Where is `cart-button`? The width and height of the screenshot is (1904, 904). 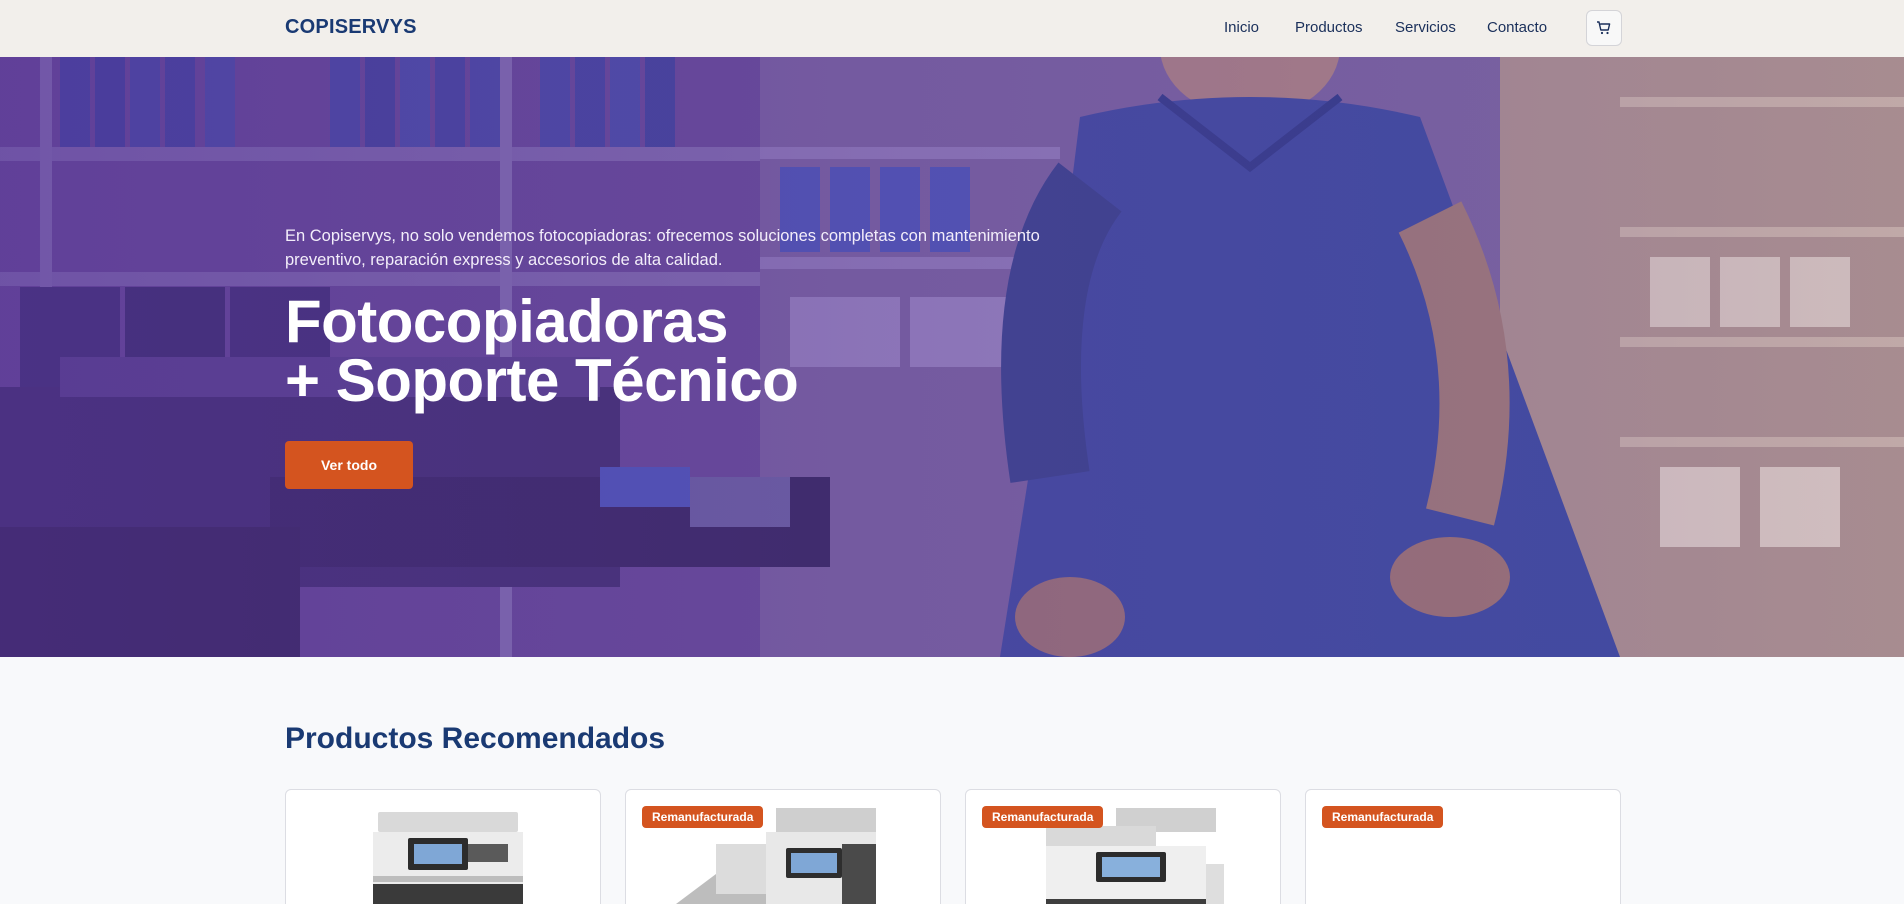
cart-button is located at coordinates (1604, 28).